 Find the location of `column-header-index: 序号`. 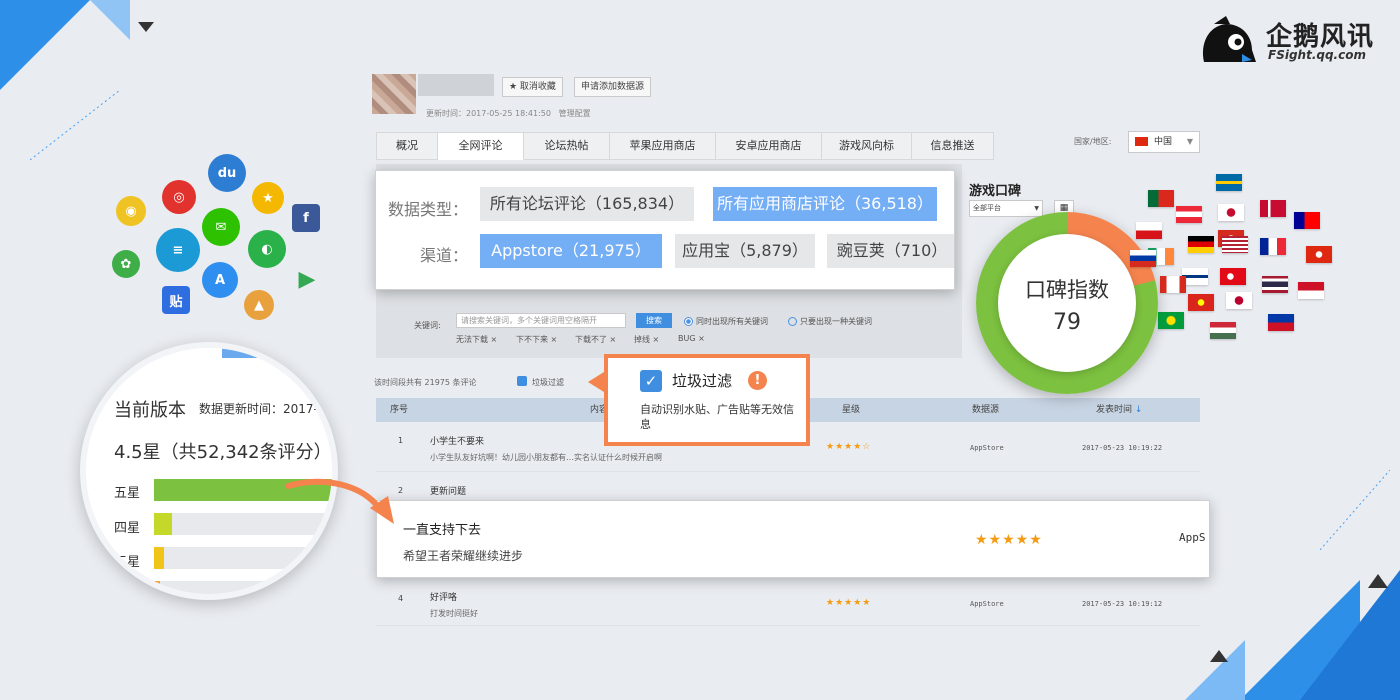

column-header-index: 序号 is located at coordinates (399, 410).